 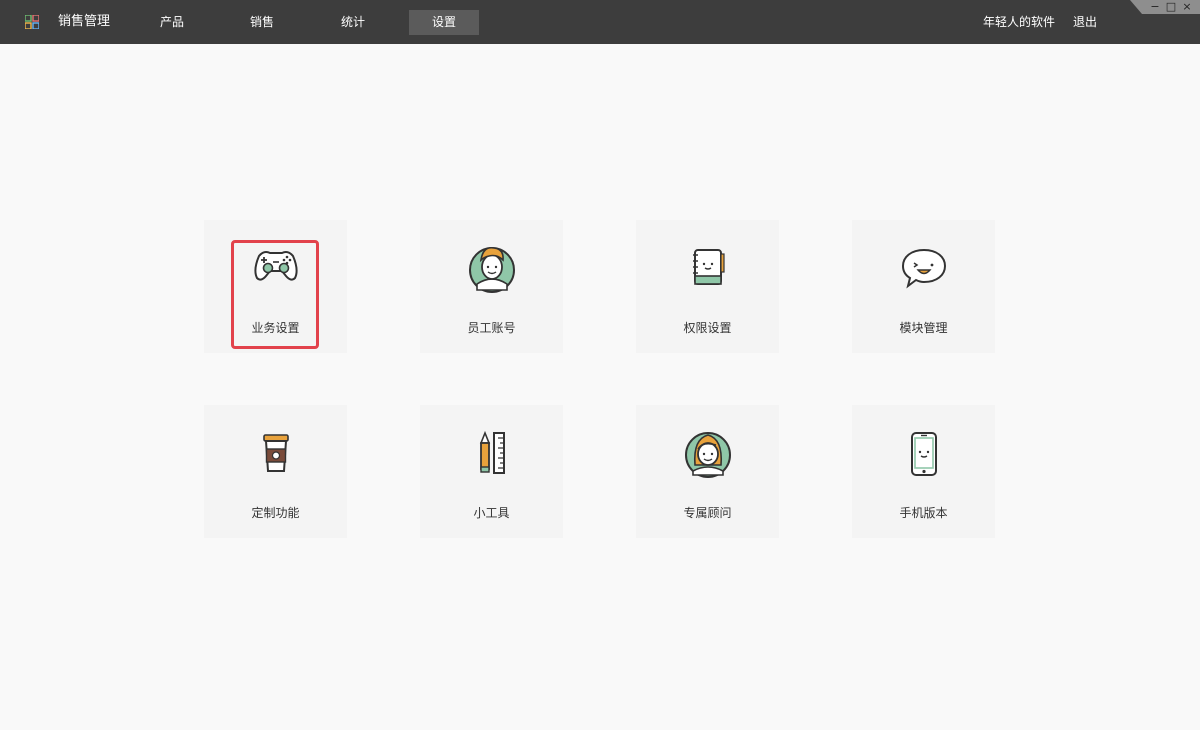 What do you see at coordinates (172, 22) in the screenshot?
I see `nav-item-products: 产品` at bounding box center [172, 22].